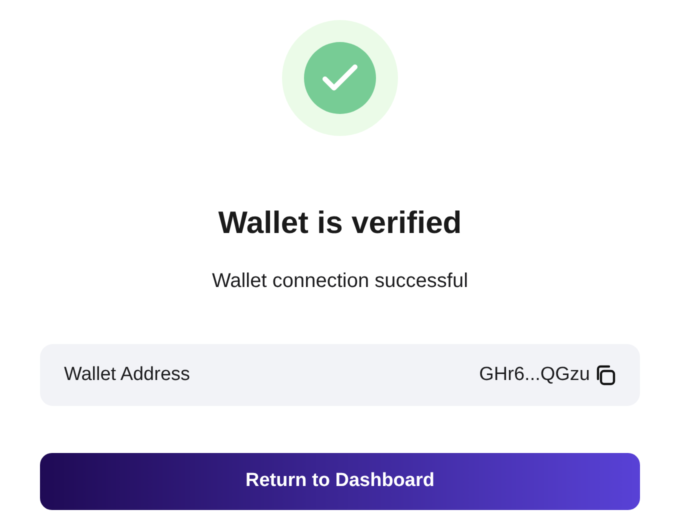  I want to click on subtitle: Wallet connection successful, so click(340, 281).